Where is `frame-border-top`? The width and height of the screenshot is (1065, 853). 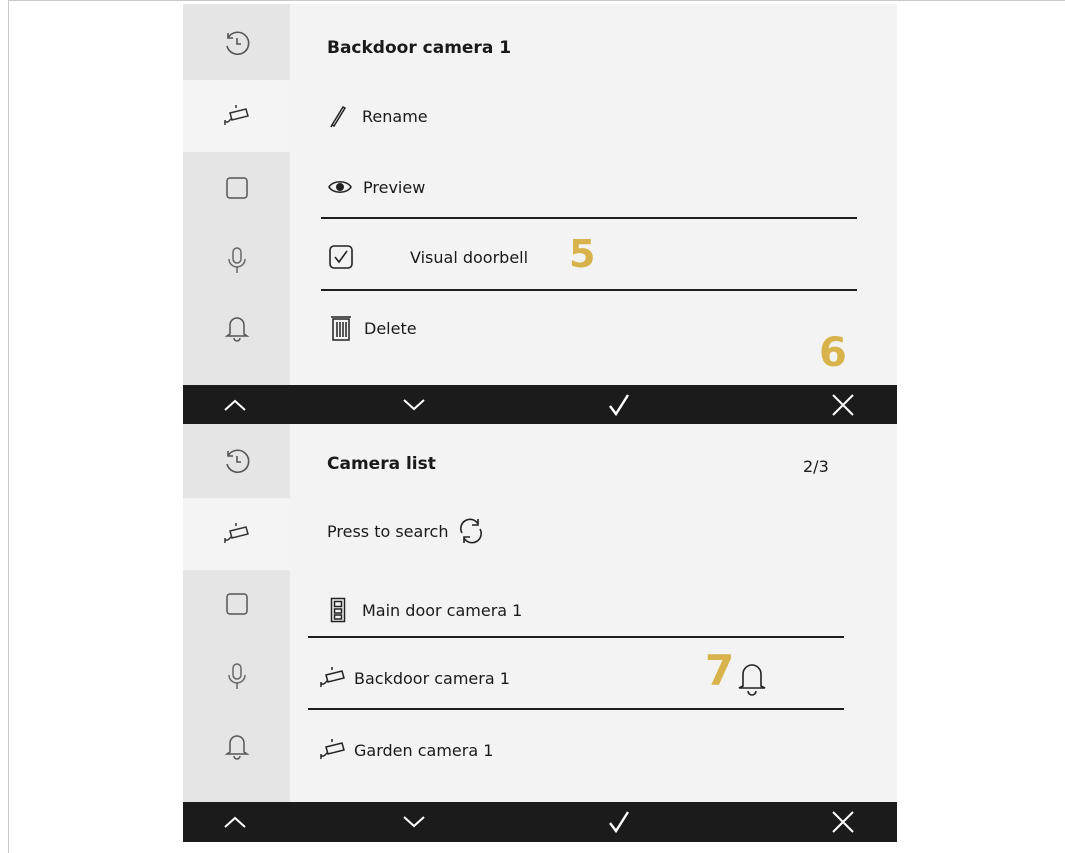 frame-border-top is located at coordinates (536, 0).